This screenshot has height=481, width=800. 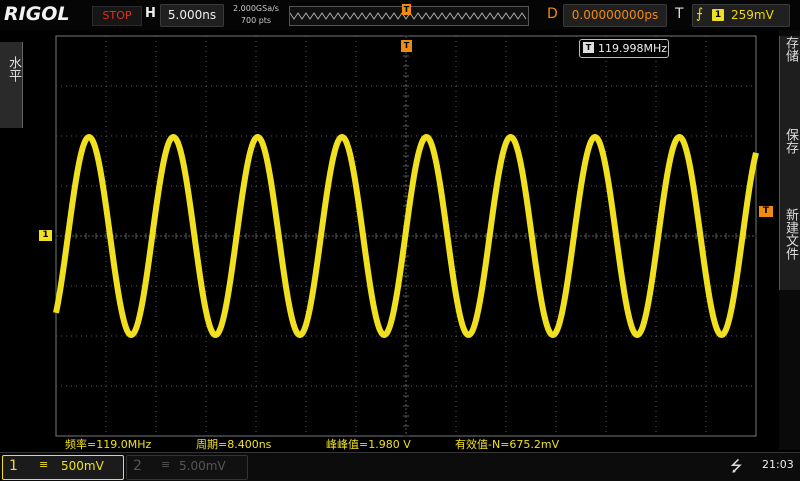 What do you see at coordinates (234, 444) in the screenshot?
I see `measurement-period: 周期=8.400ns` at bounding box center [234, 444].